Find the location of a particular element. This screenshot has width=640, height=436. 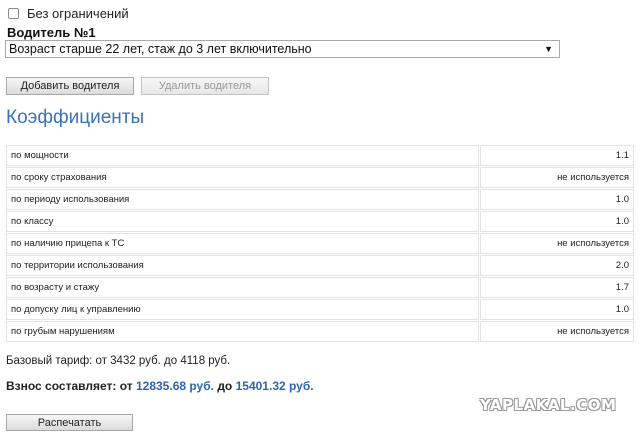

total-to-word: до is located at coordinates (225, 386).